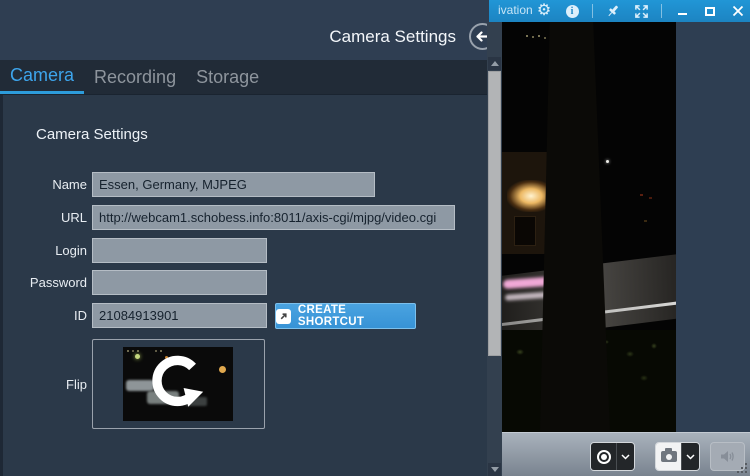  I want to click on settings-gear-icon: ⚙, so click(544, 11).